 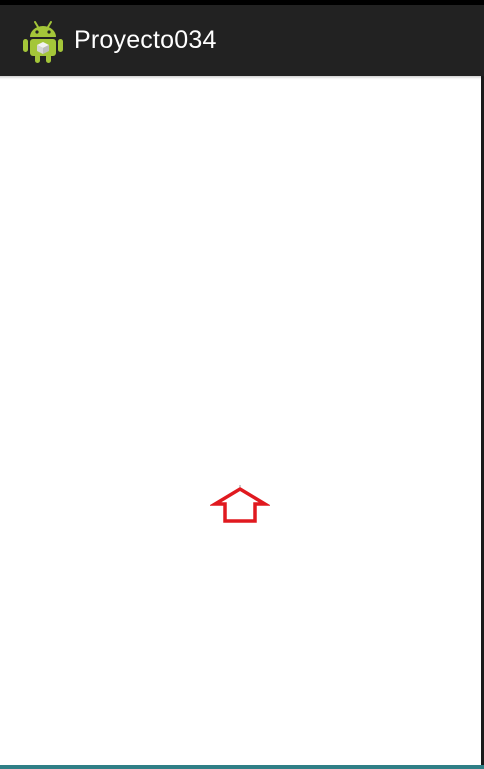 I want to click on action-bar-shadow, so click(x=240, y=77).